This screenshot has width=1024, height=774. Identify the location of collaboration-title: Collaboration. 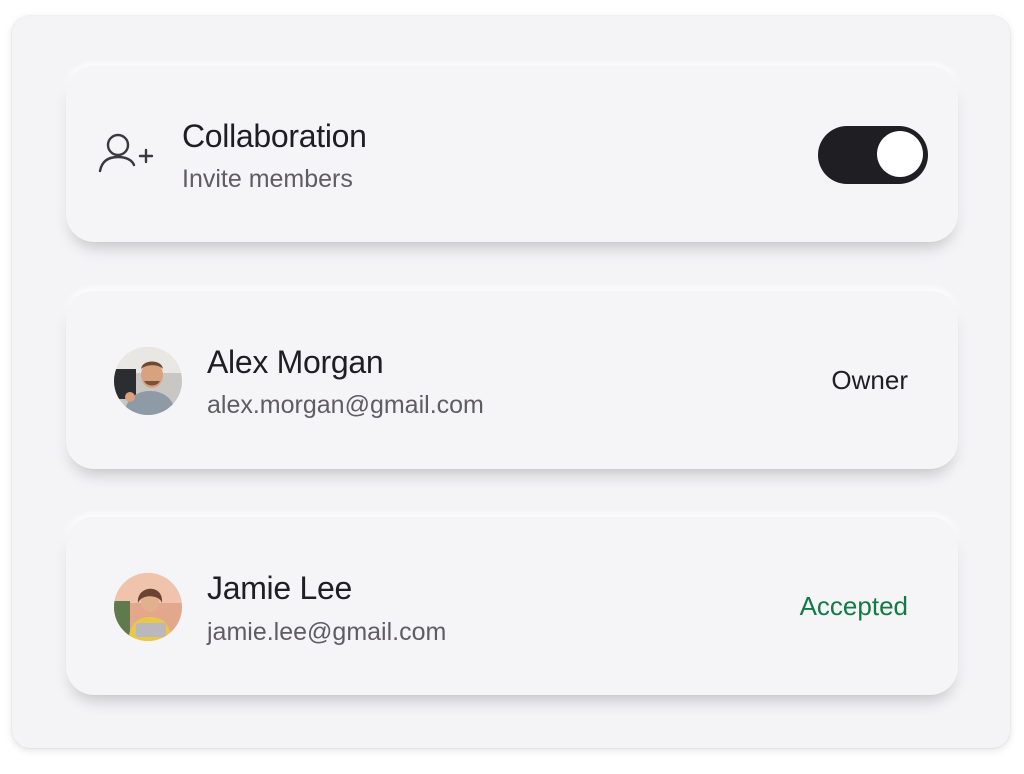
(274, 136).